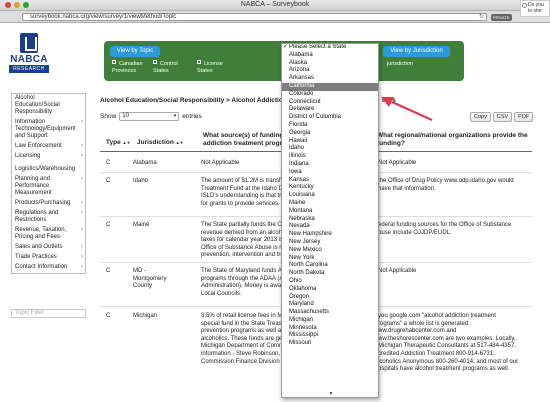  I want to click on state-option: Alaska, so click(330, 64).